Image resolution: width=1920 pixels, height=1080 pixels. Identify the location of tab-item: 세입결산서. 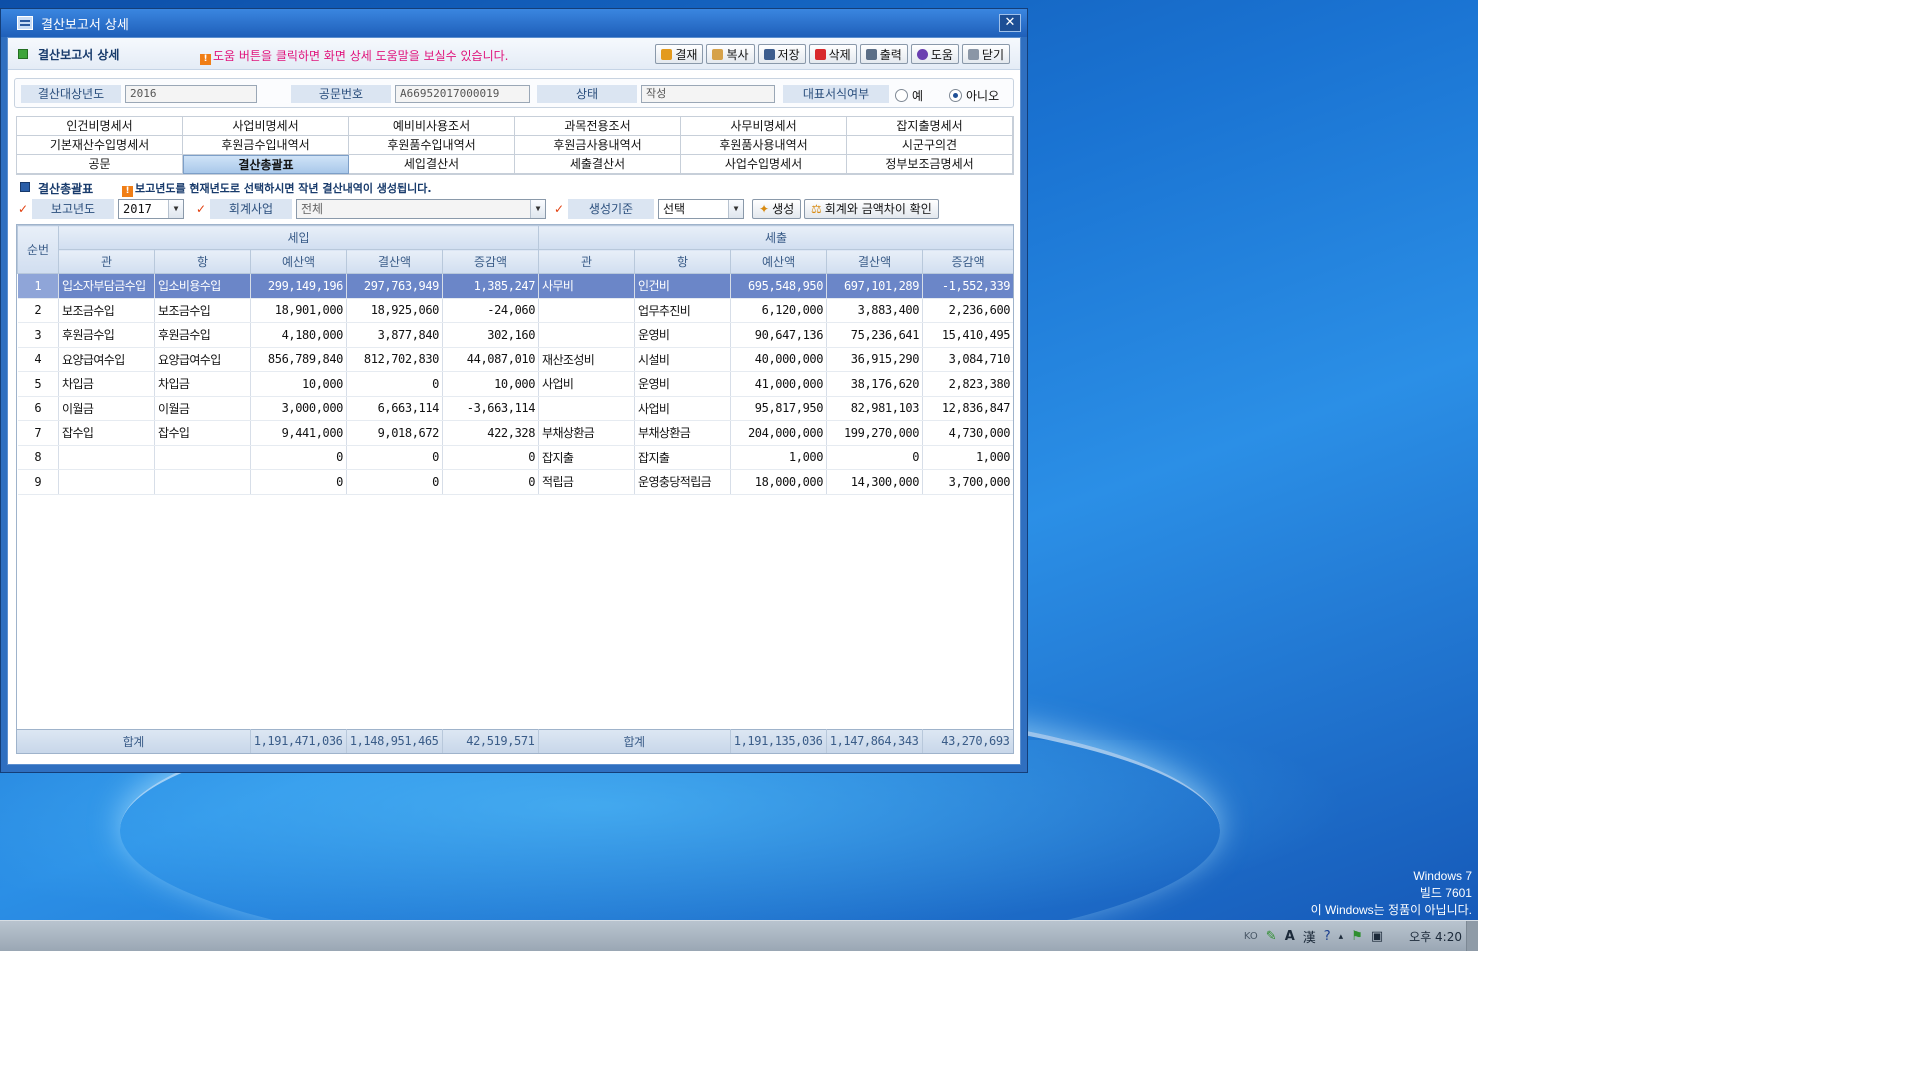
(432, 164).